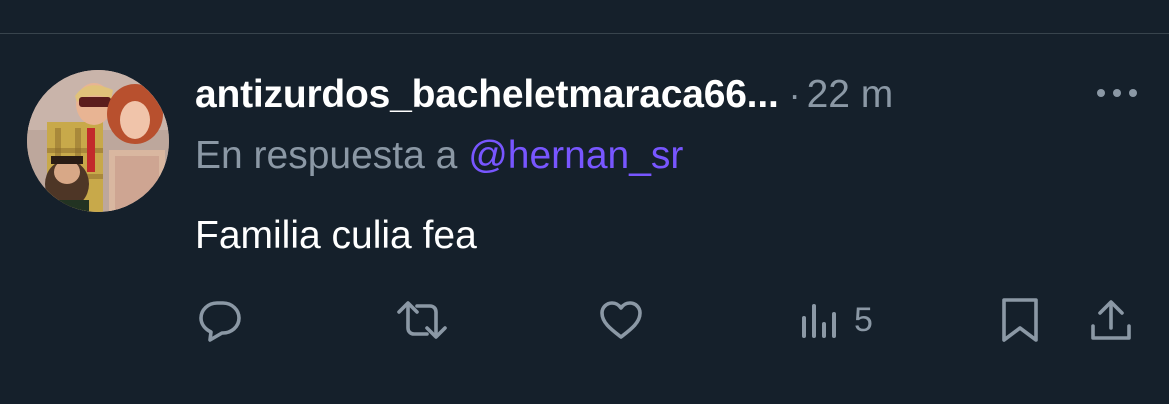 This screenshot has height=404, width=1169. I want to click on retweet-icon, so click(422, 320).